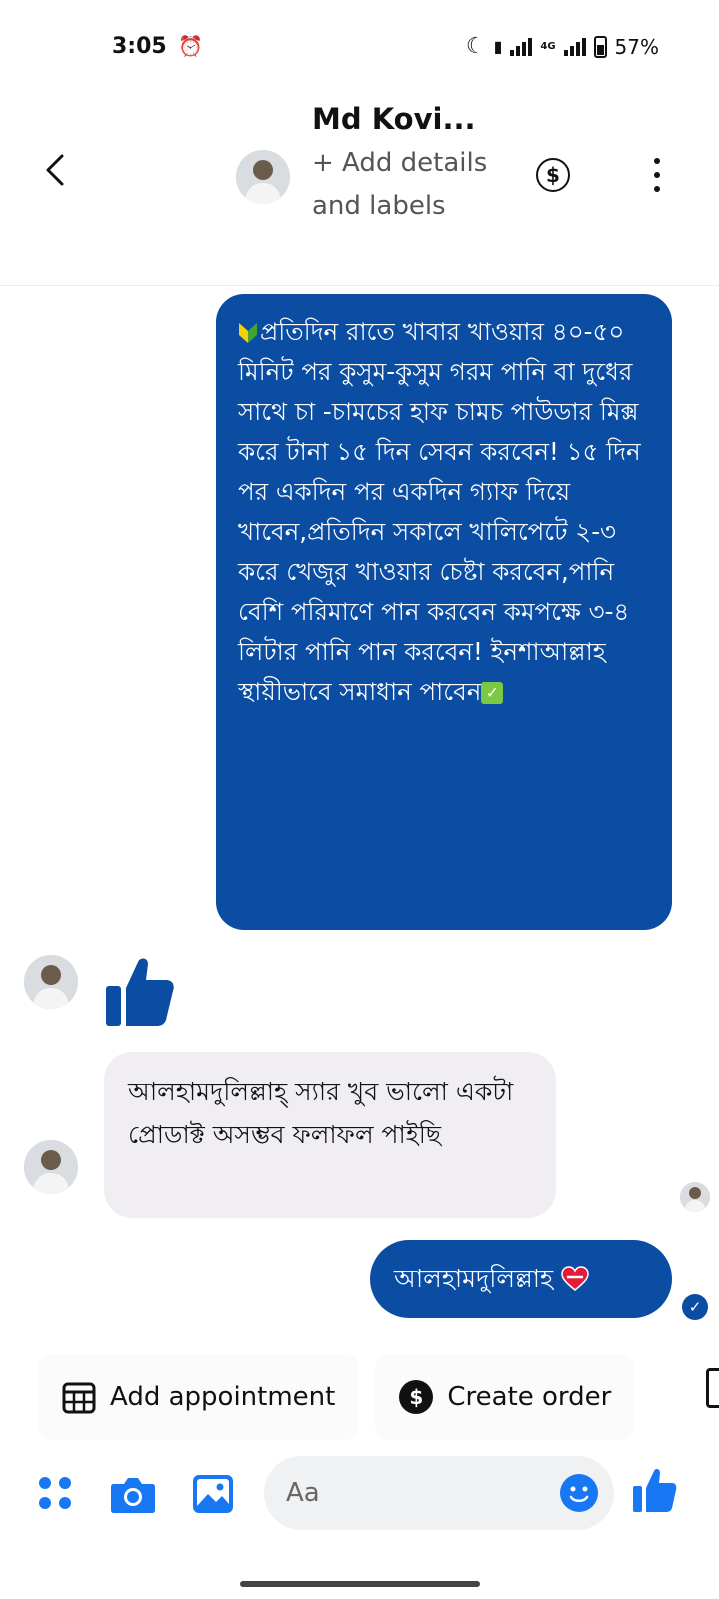  What do you see at coordinates (360, 1584) in the screenshot?
I see `home-indicator` at bounding box center [360, 1584].